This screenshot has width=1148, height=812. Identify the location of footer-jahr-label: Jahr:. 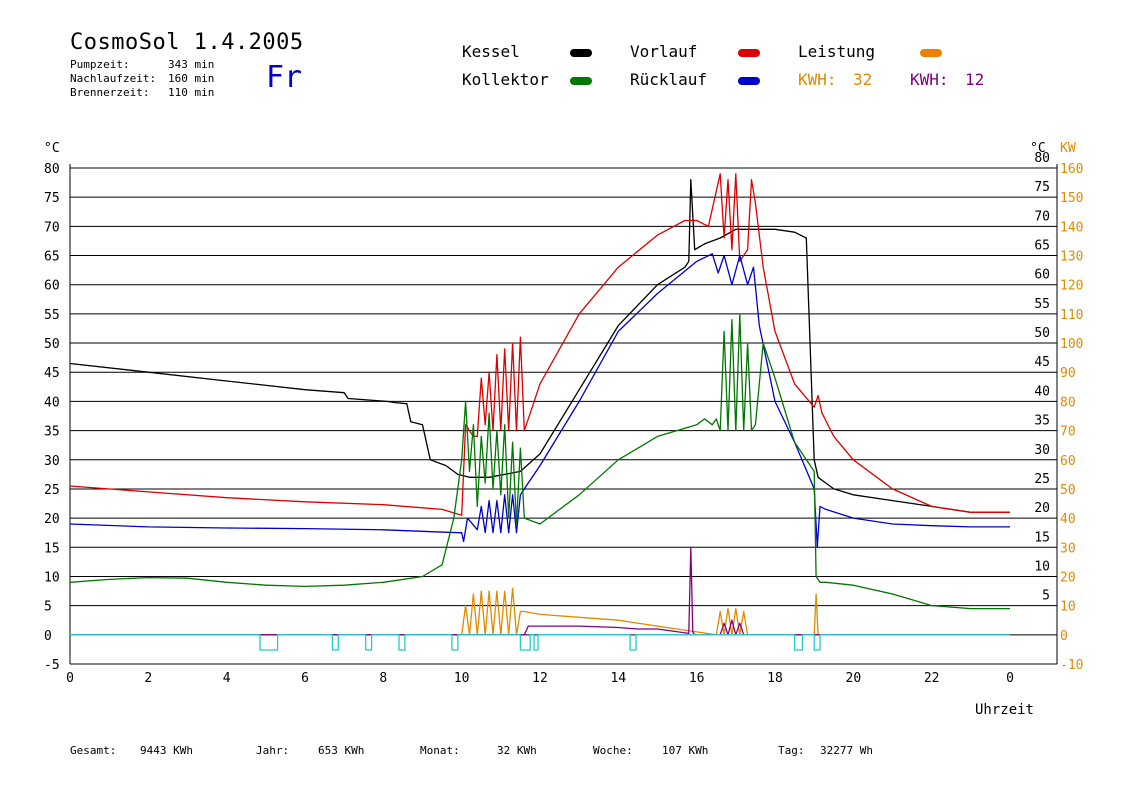
(273, 750).